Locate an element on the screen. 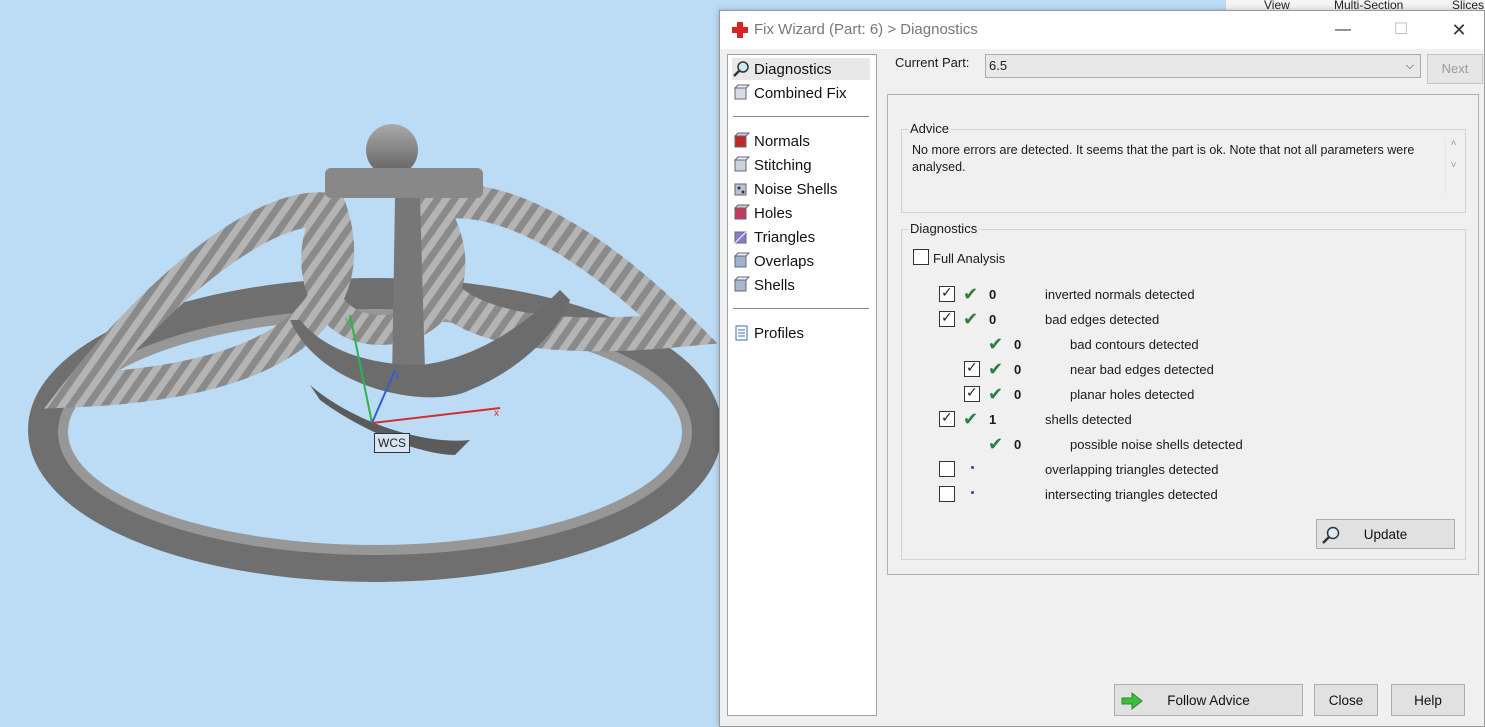 The height and width of the screenshot is (727, 1485). normals-cube-icon is located at coordinates (741, 140).